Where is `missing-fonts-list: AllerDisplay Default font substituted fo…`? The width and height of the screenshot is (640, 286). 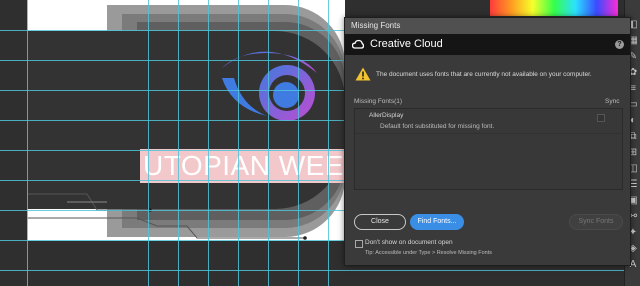
missing-fonts-list: AllerDisplay Default font substituted fo… is located at coordinates (488, 149).